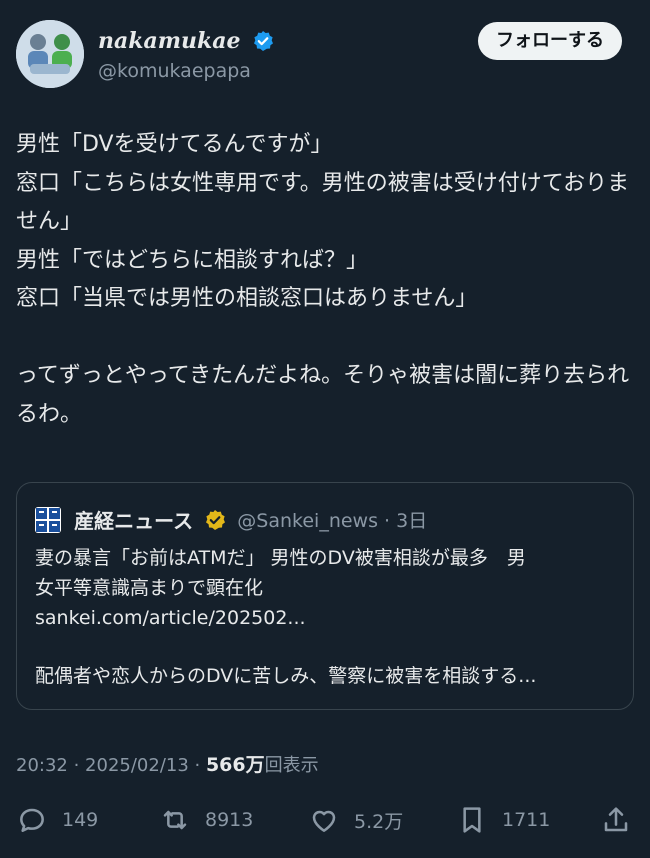  Describe the element at coordinates (319, 55) in the screenshot. I see `tweet-header: nakamukae @komukaepapa フォローする` at that location.